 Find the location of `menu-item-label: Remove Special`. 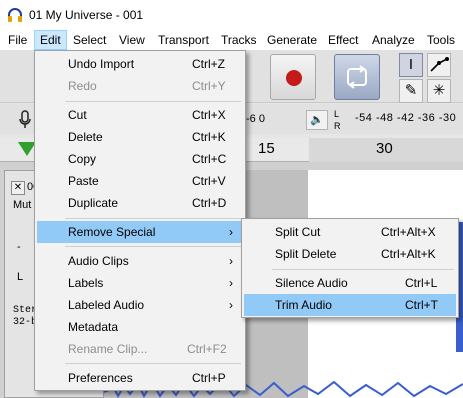

menu-item-label: Remove Special is located at coordinates (112, 232).